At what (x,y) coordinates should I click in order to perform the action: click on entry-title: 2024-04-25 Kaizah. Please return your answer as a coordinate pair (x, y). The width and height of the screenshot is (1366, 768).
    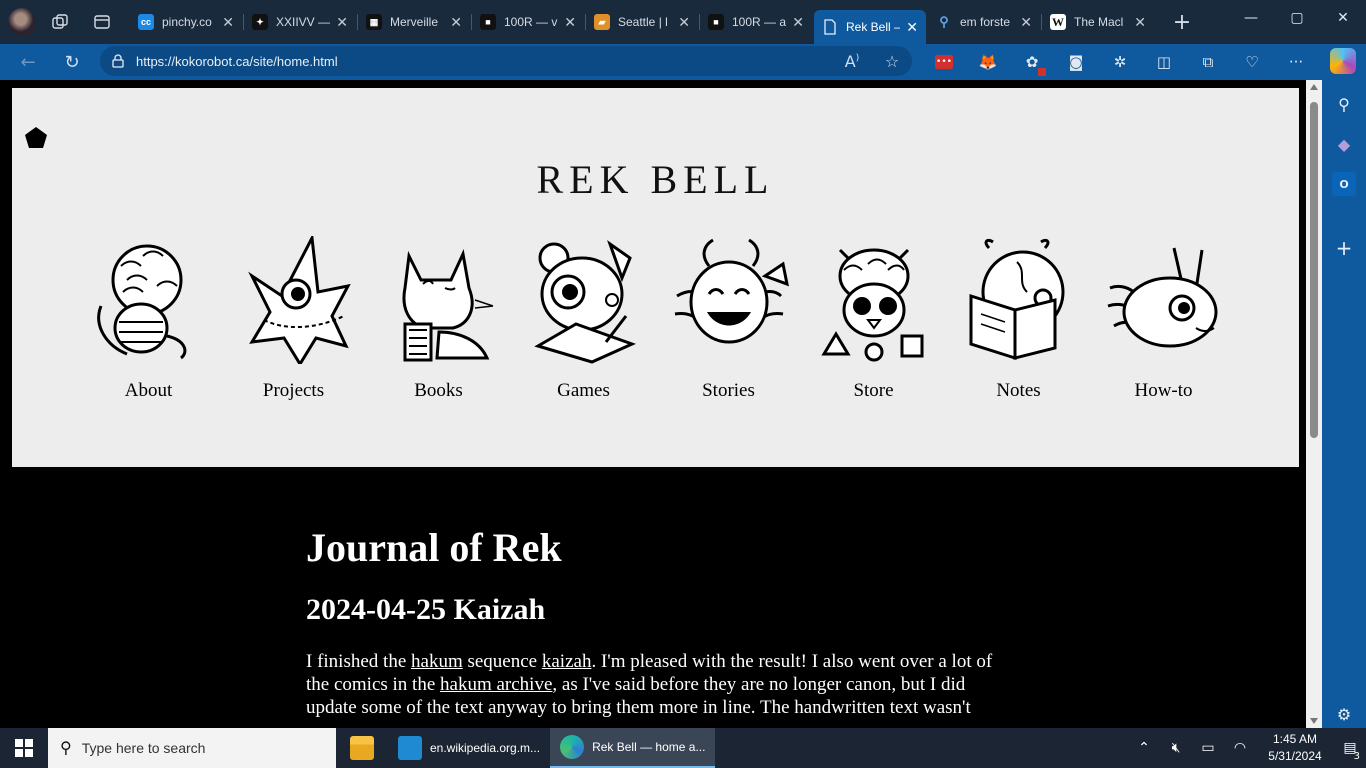
    Looking at the image, I should click on (426, 609).